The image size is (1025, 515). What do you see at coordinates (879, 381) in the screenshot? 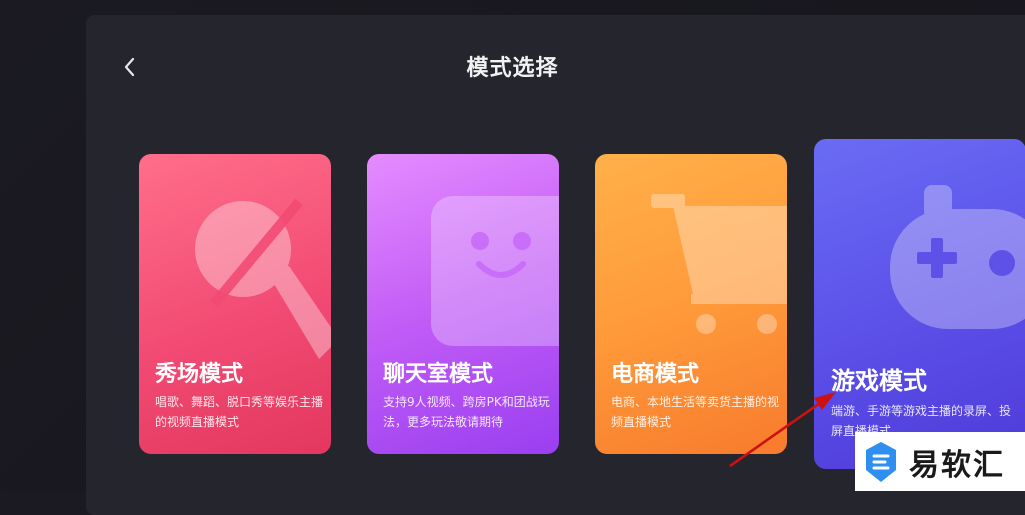
I see `mode-name: 游戏模式` at bounding box center [879, 381].